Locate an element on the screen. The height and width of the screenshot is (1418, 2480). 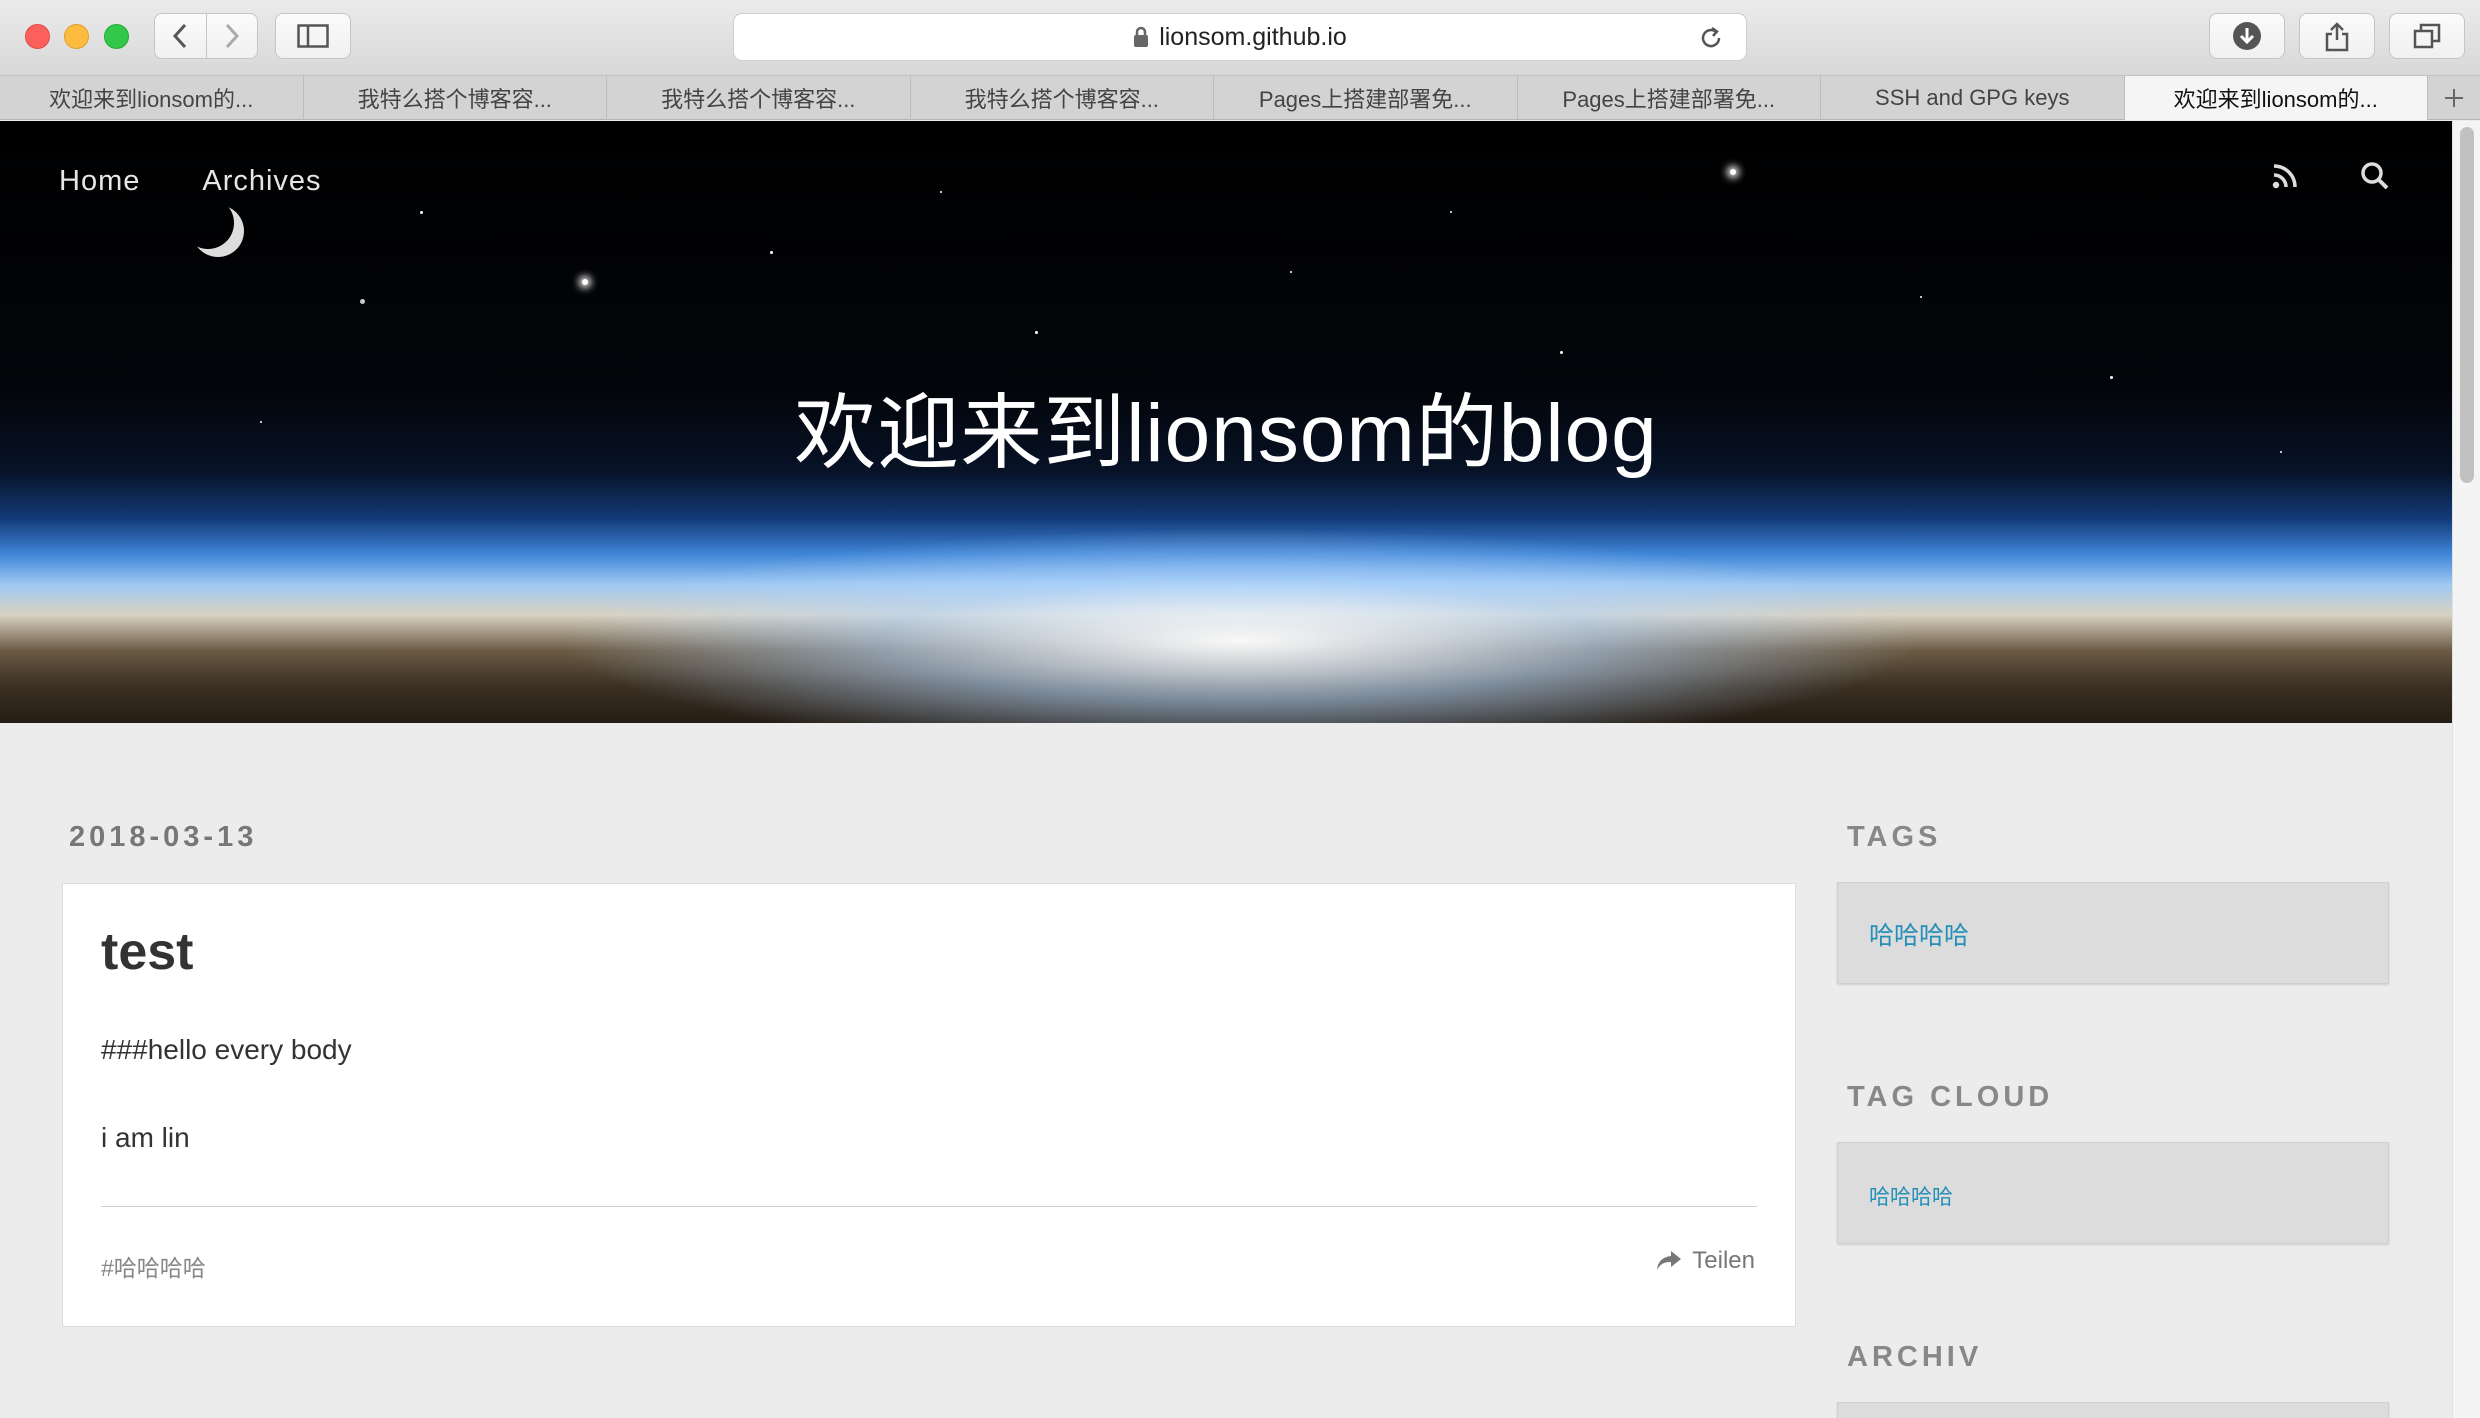
plus-icon is located at coordinates (2453, 98).